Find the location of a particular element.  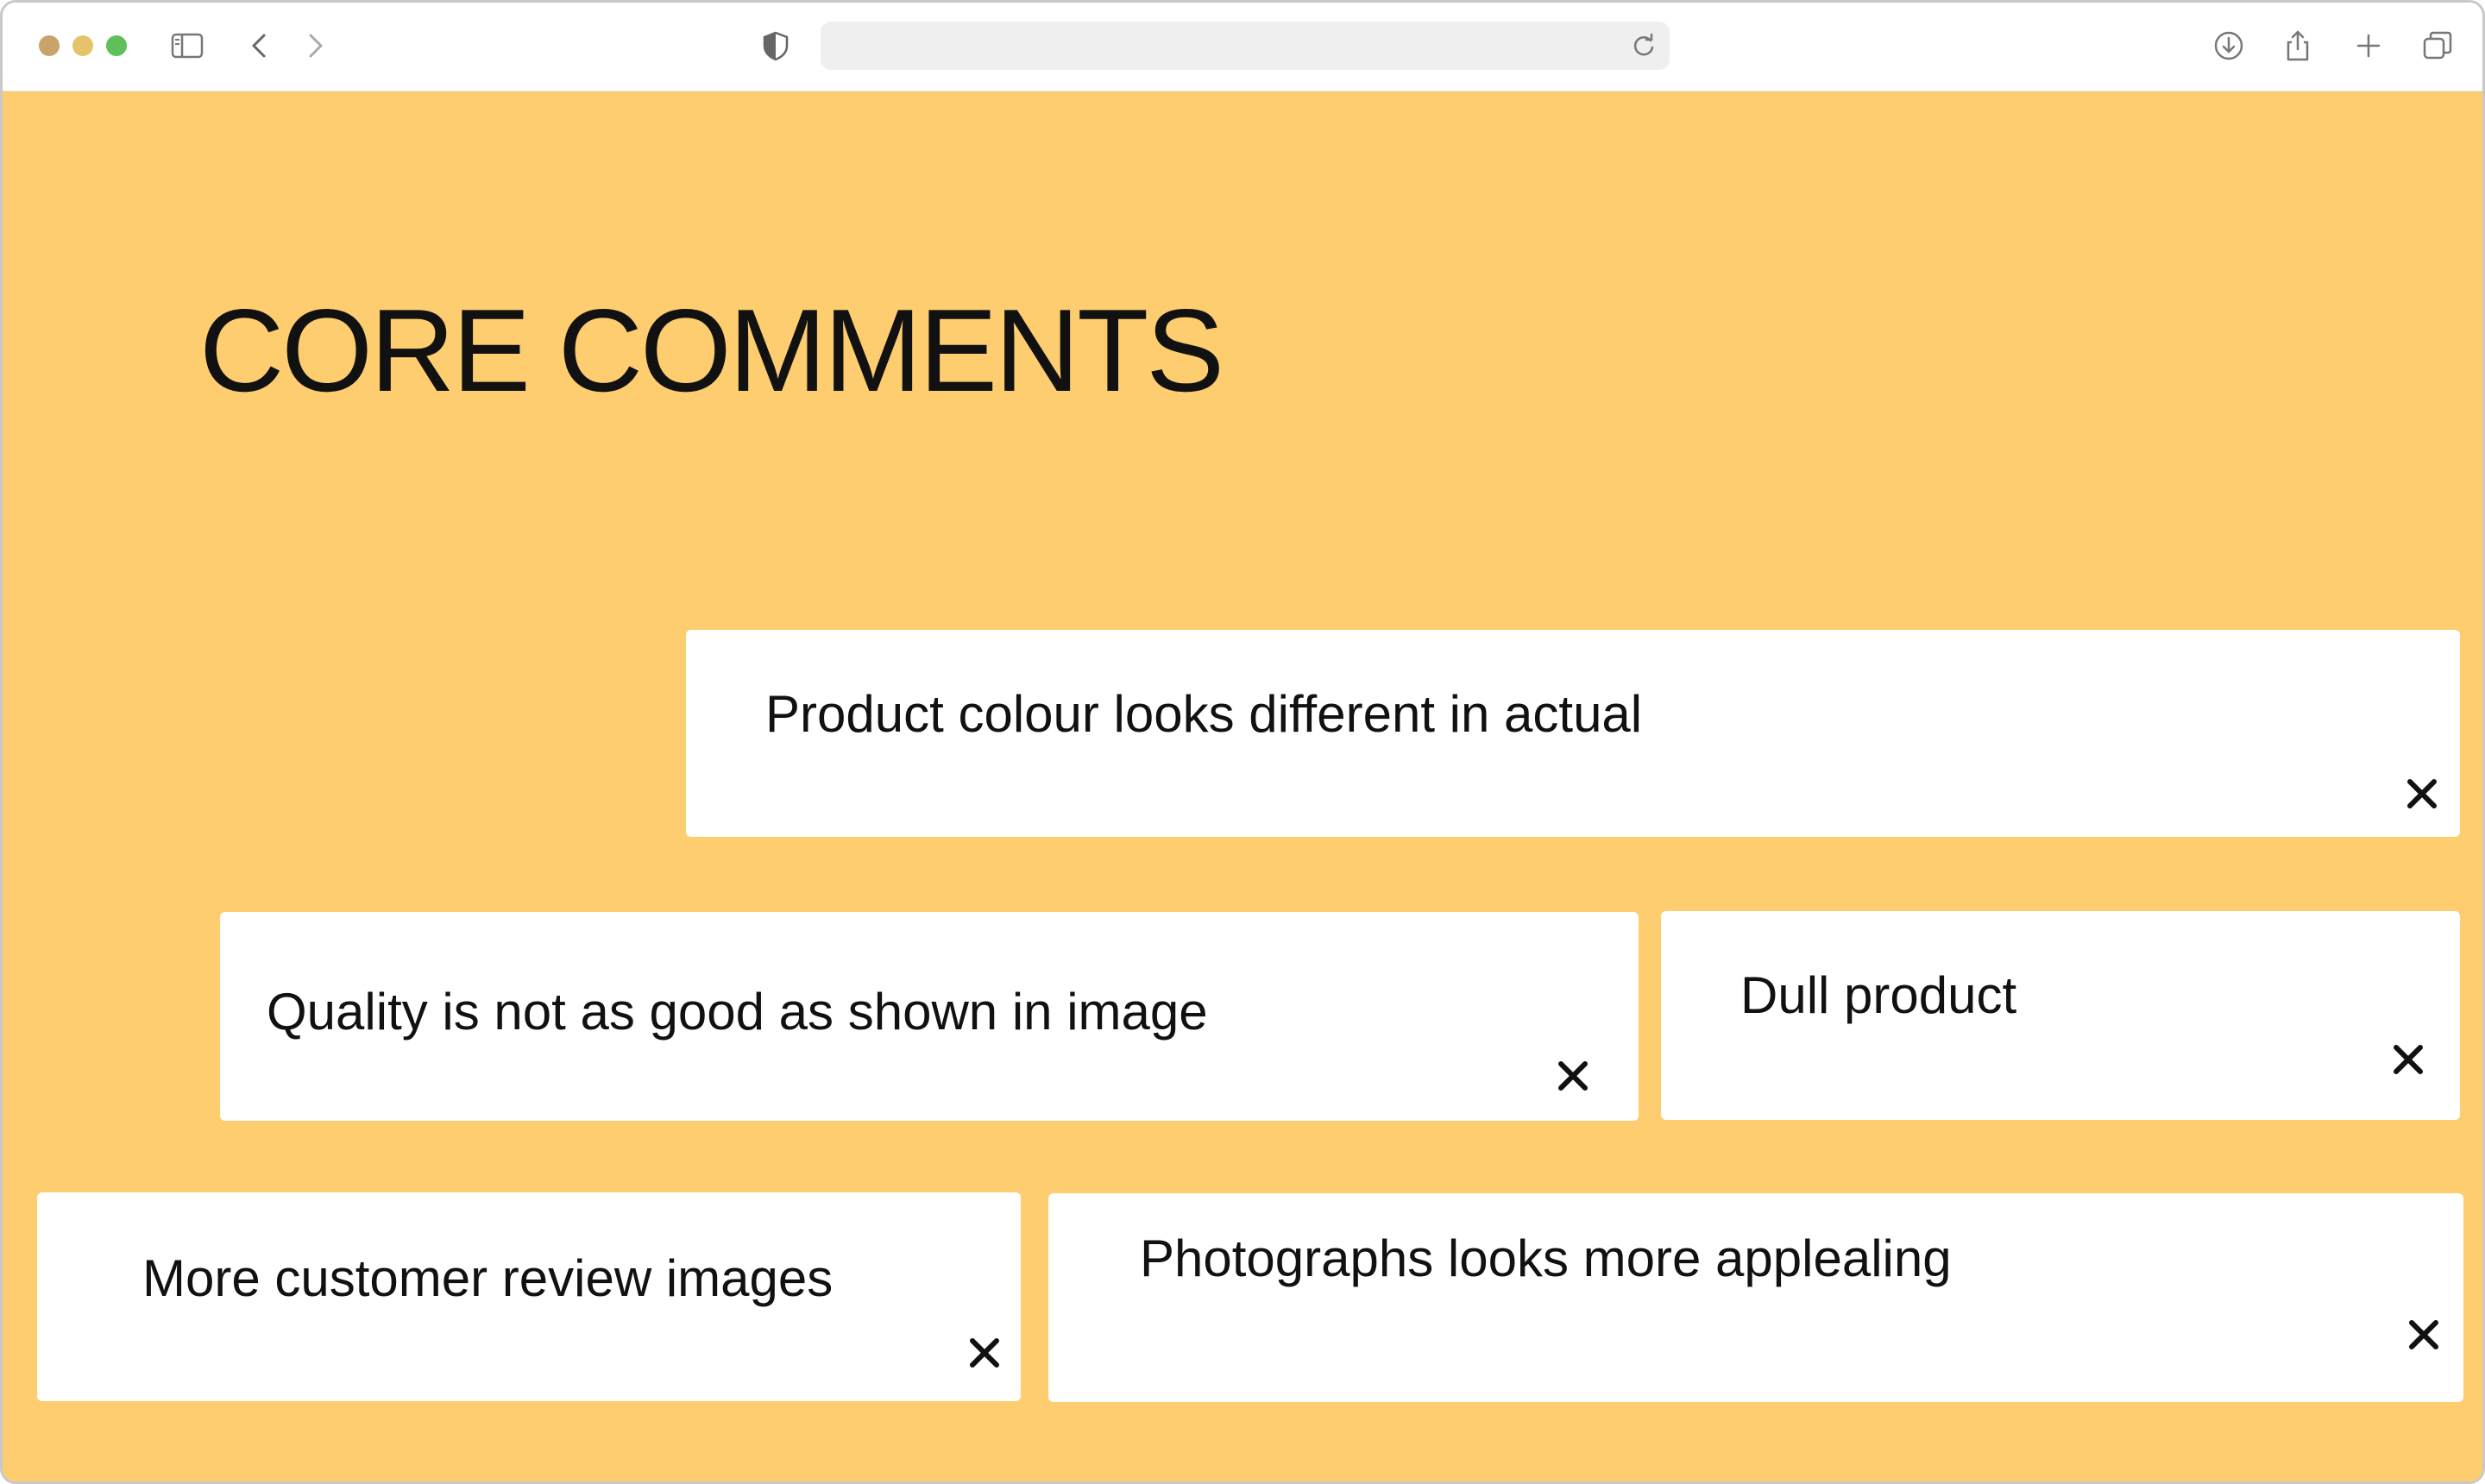

privacy-shield-icon is located at coordinates (776, 46).